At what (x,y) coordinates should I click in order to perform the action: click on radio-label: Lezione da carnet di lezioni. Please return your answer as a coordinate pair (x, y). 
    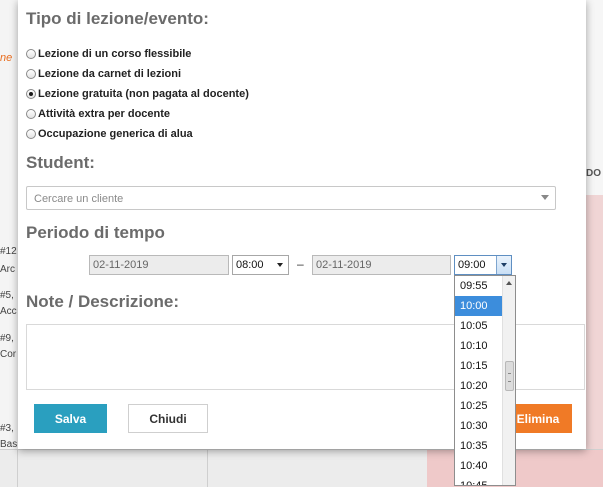
    Looking at the image, I should click on (110, 74).